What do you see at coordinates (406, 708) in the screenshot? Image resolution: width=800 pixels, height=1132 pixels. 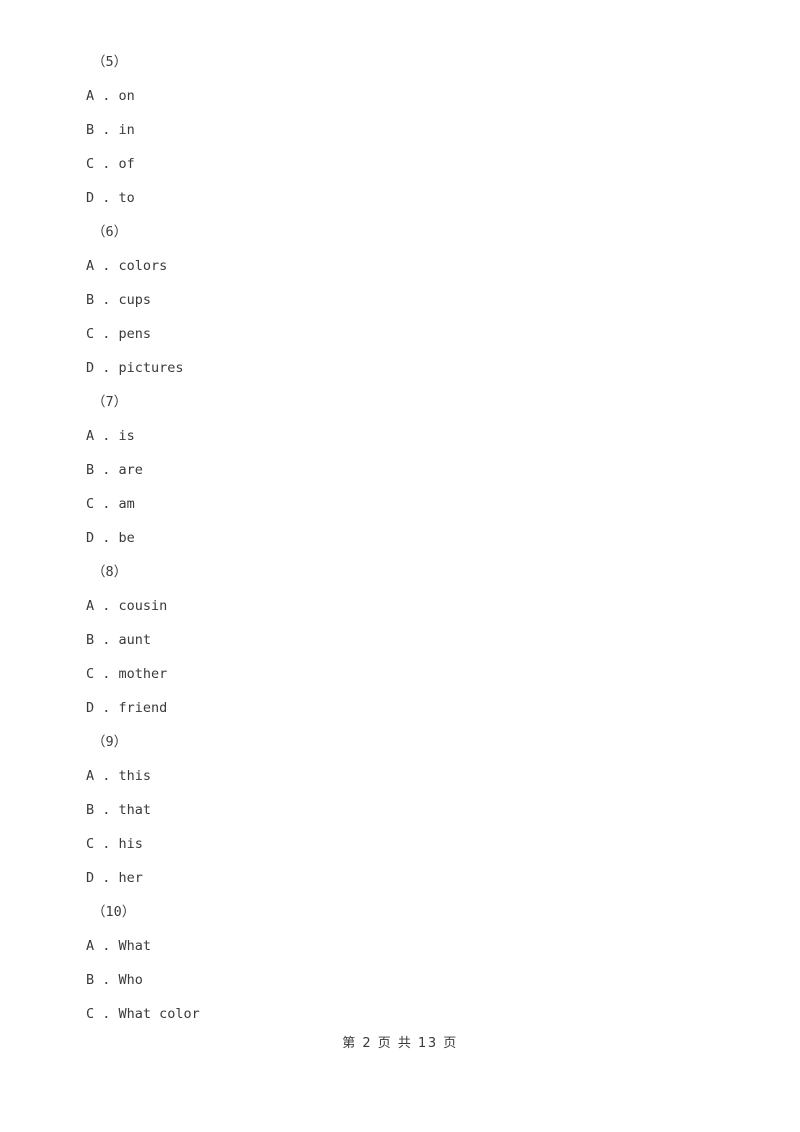 I see `answer-option: D . friend` at bounding box center [406, 708].